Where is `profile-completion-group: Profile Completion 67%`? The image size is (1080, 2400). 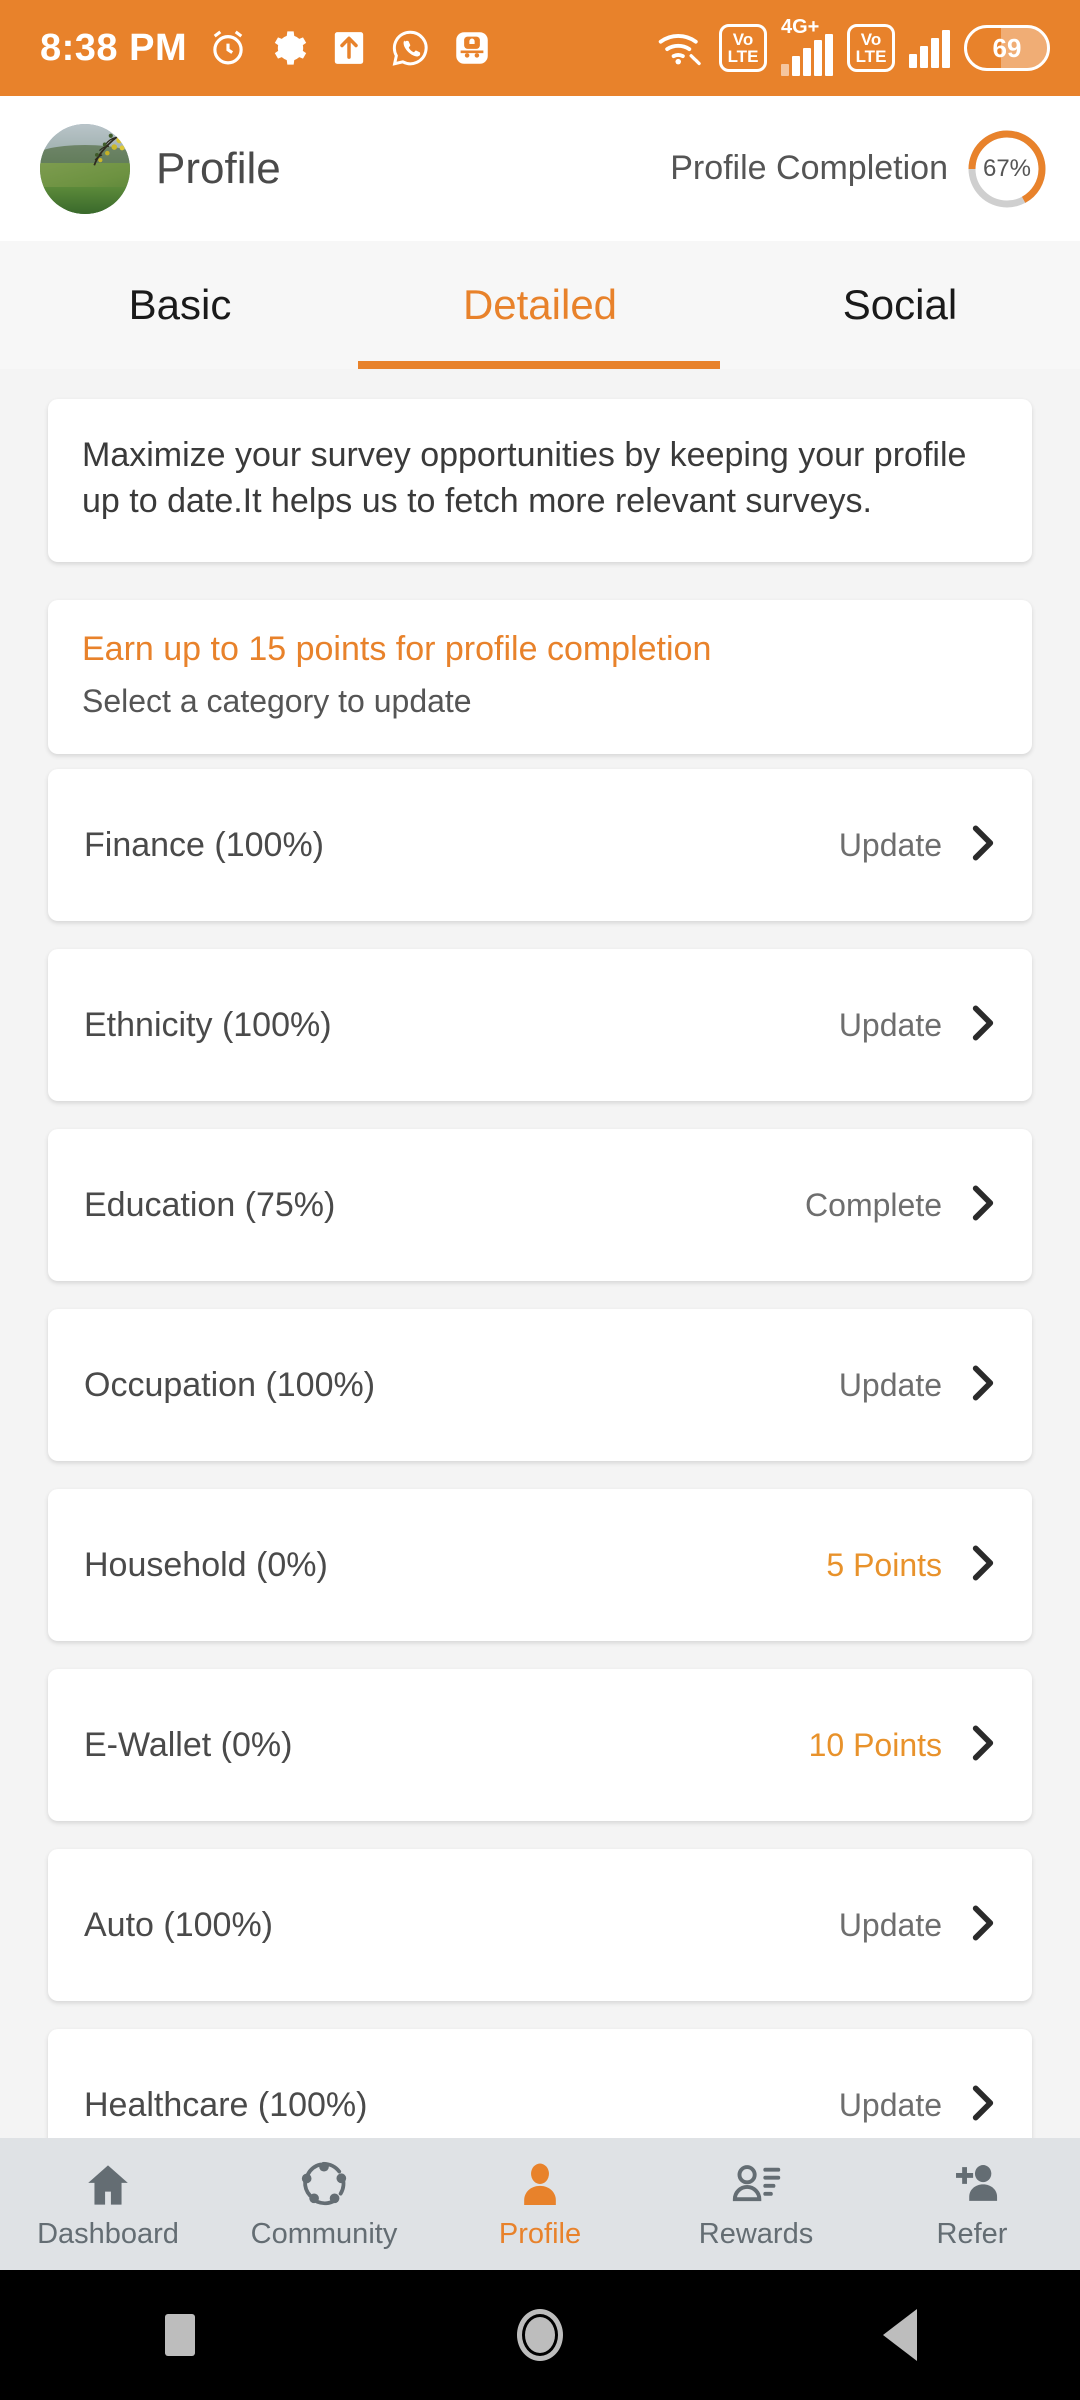
profile-completion-group: Profile Completion 67% is located at coordinates (859, 169).